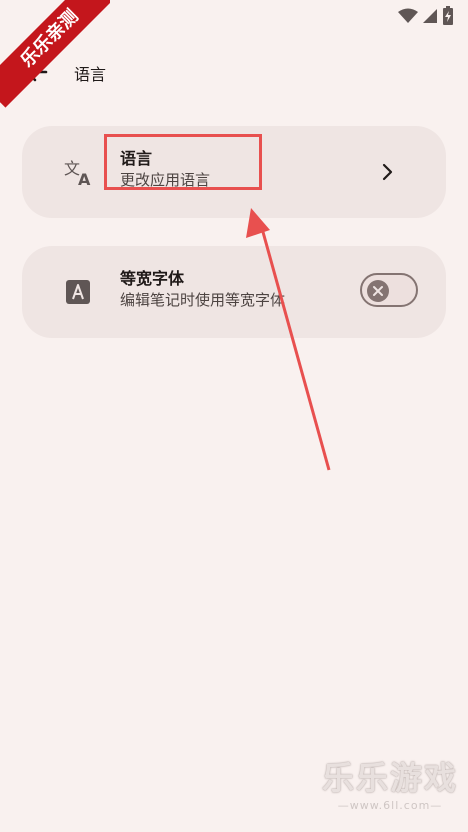  I want to click on annotation-arrow, so click(288, 339).